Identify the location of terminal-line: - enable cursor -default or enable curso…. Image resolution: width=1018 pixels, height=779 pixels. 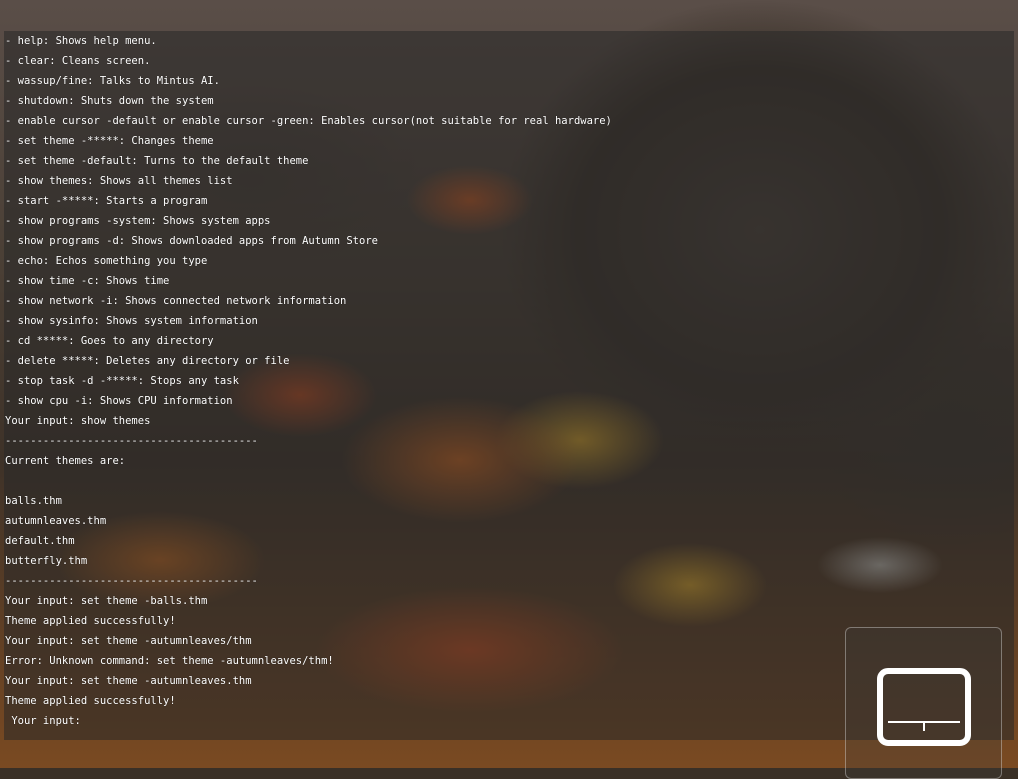
(308, 121).